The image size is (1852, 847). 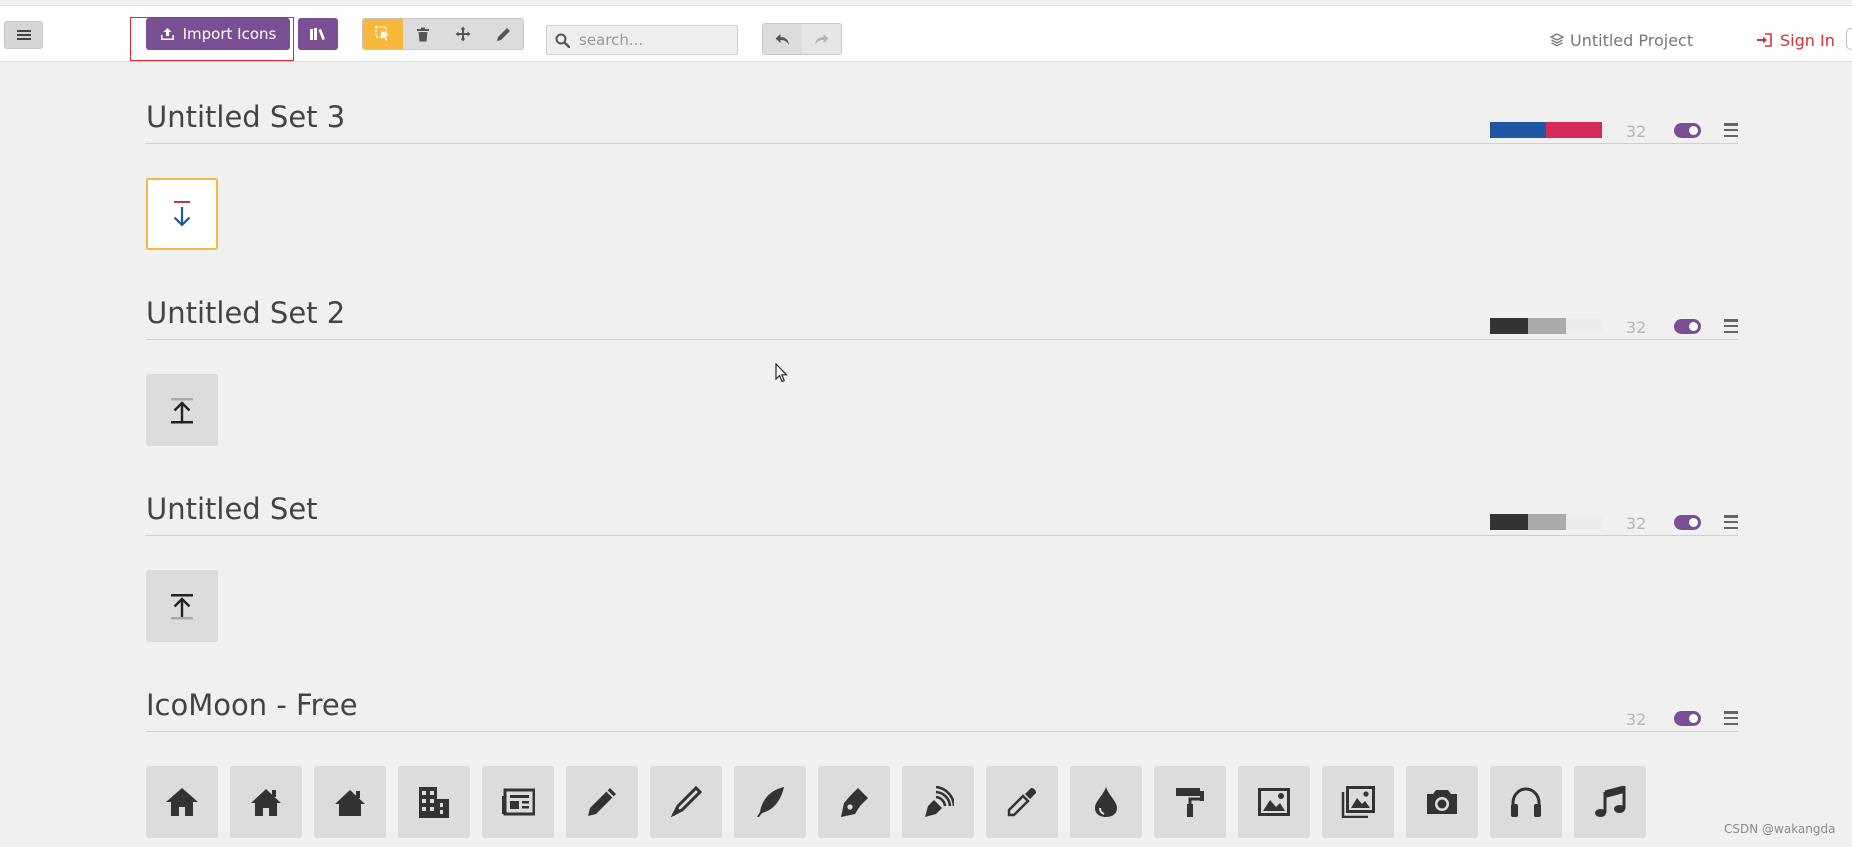 I want to click on eyedropper-icon, so click(x=1021, y=802).